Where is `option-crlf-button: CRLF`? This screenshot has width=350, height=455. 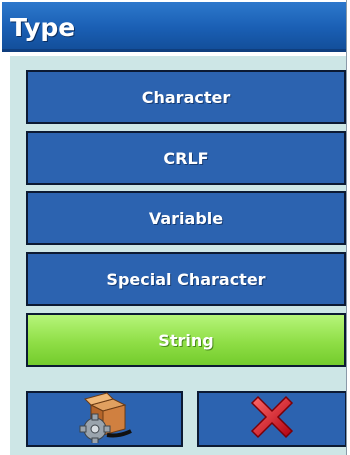
option-crlf-button: CRLF is located at coordinates (186, 158).